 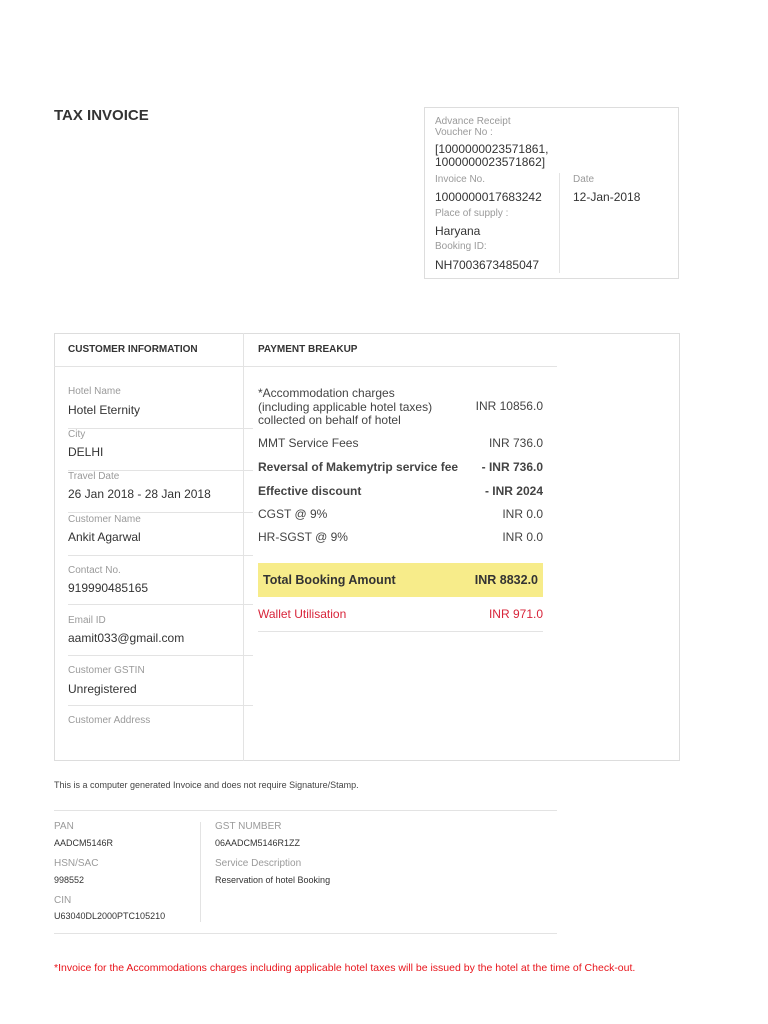 I want to click on invoice-label: Invoice No., so click(x=460, y=179).